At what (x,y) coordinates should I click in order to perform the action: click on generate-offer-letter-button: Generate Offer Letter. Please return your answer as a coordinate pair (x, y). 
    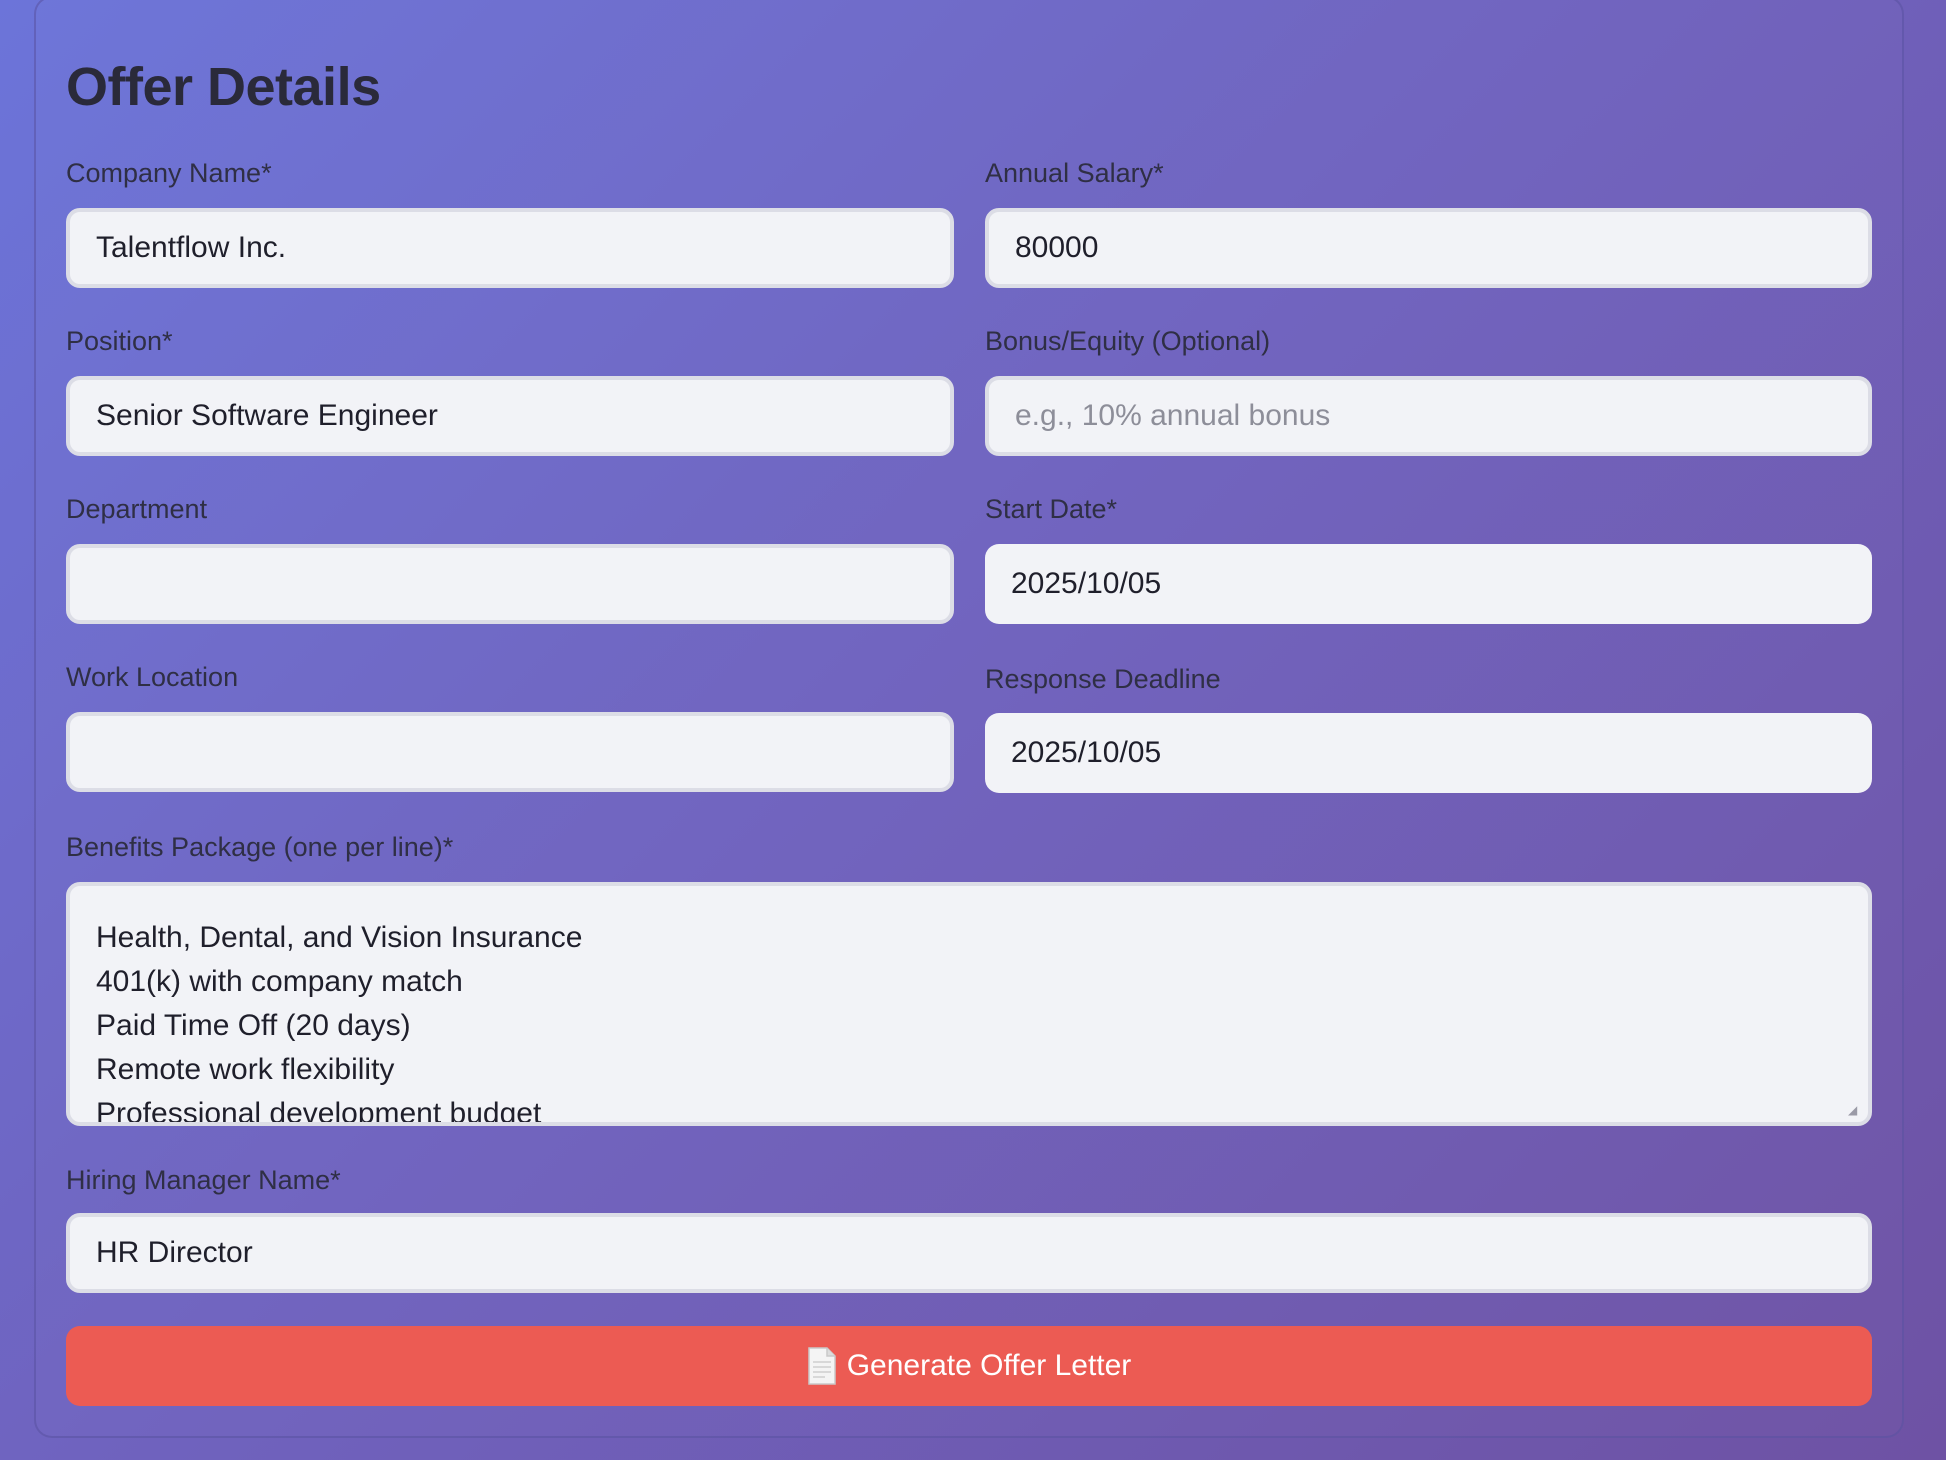
    Looking at the image, I should click on (969, 1366).